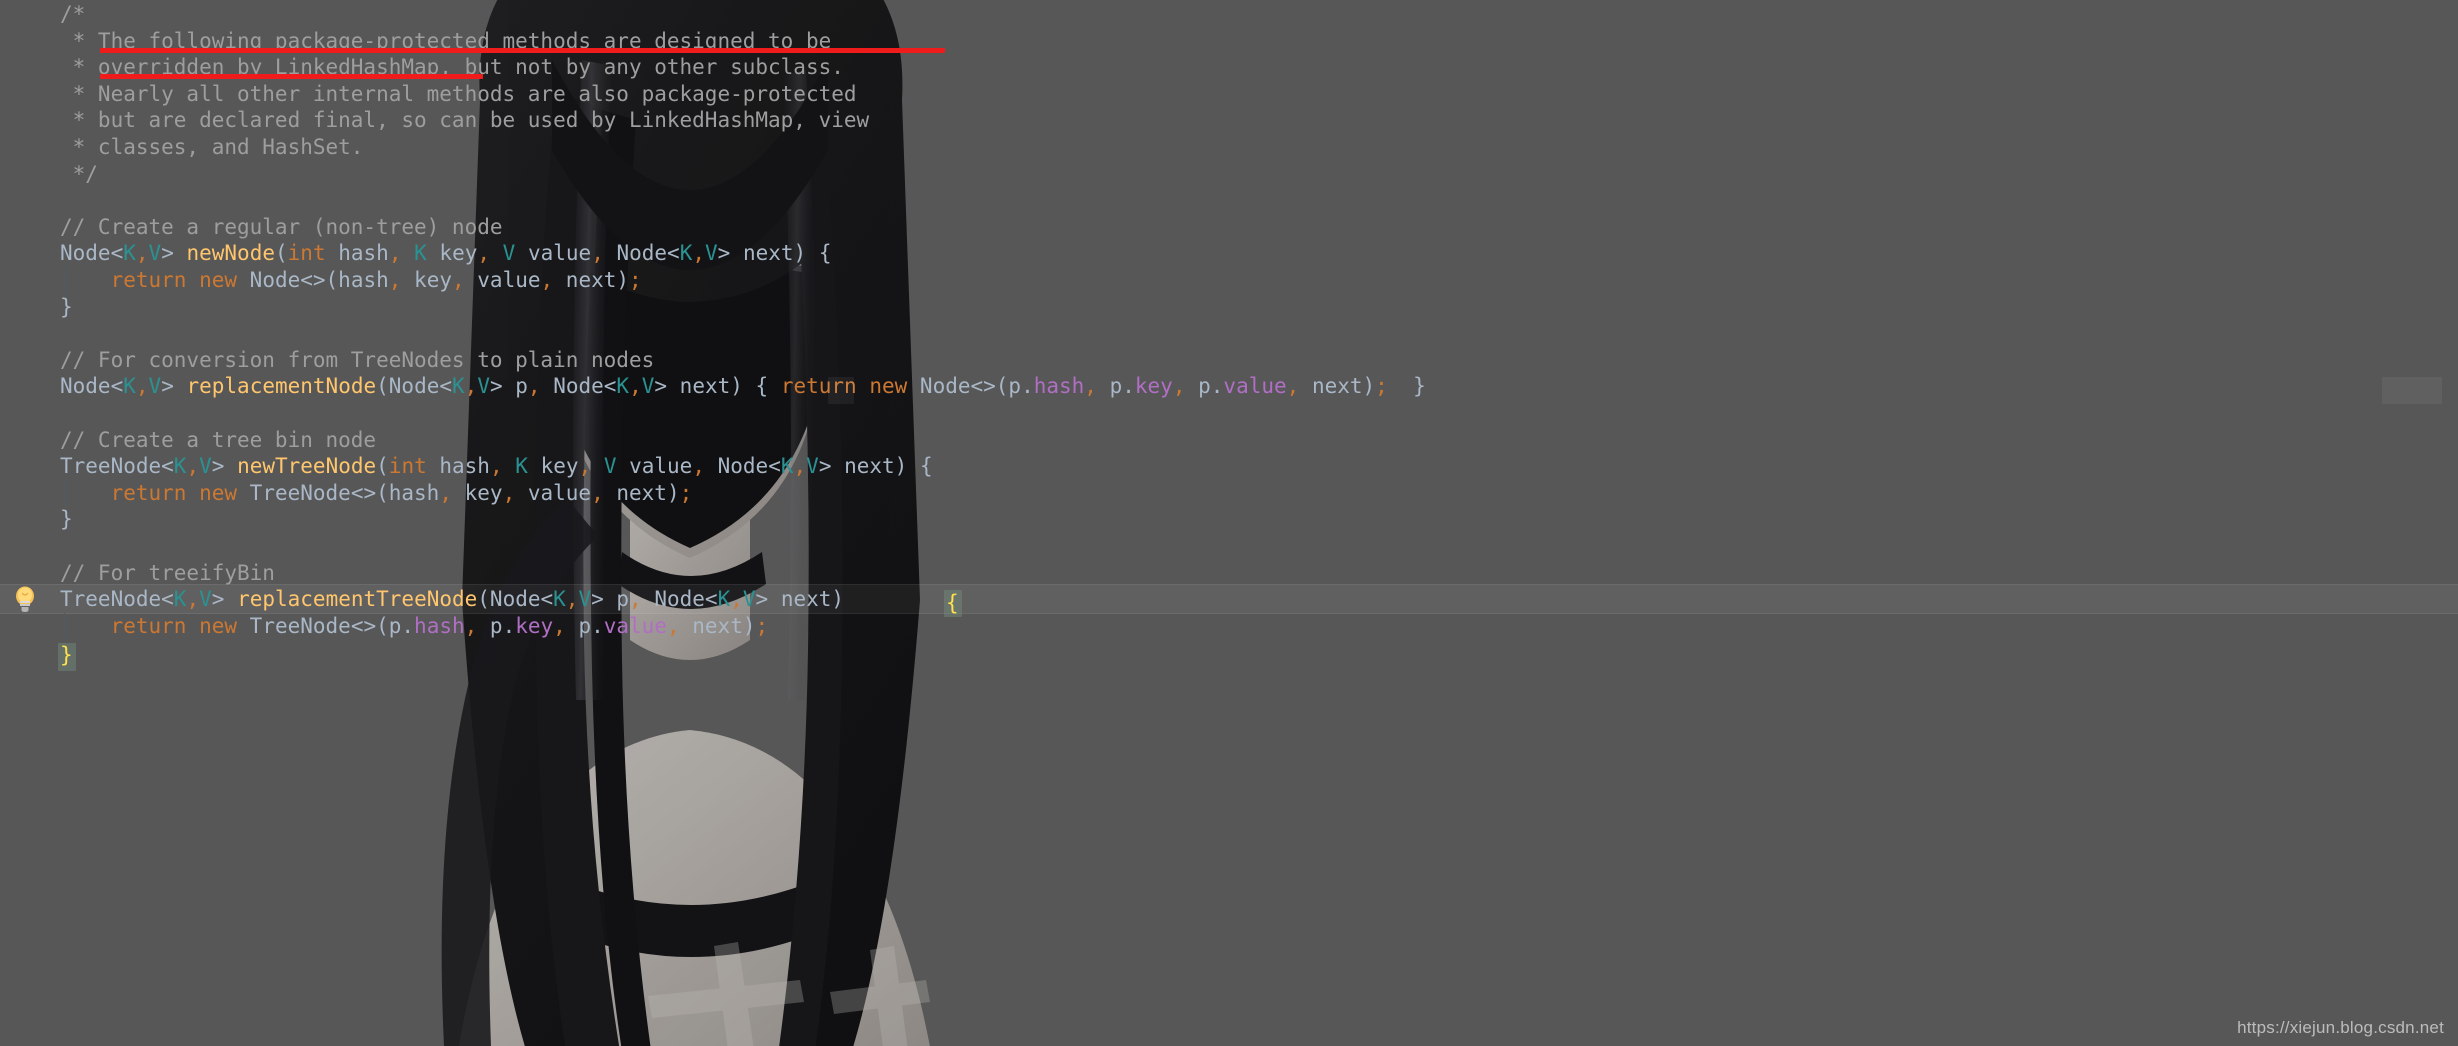 The width and height of the screenshot is (2458, 1046). What do you see at coordinates (79, 173) in the screenshot?
I see `code-token: */` at bounding box center [79, 173].